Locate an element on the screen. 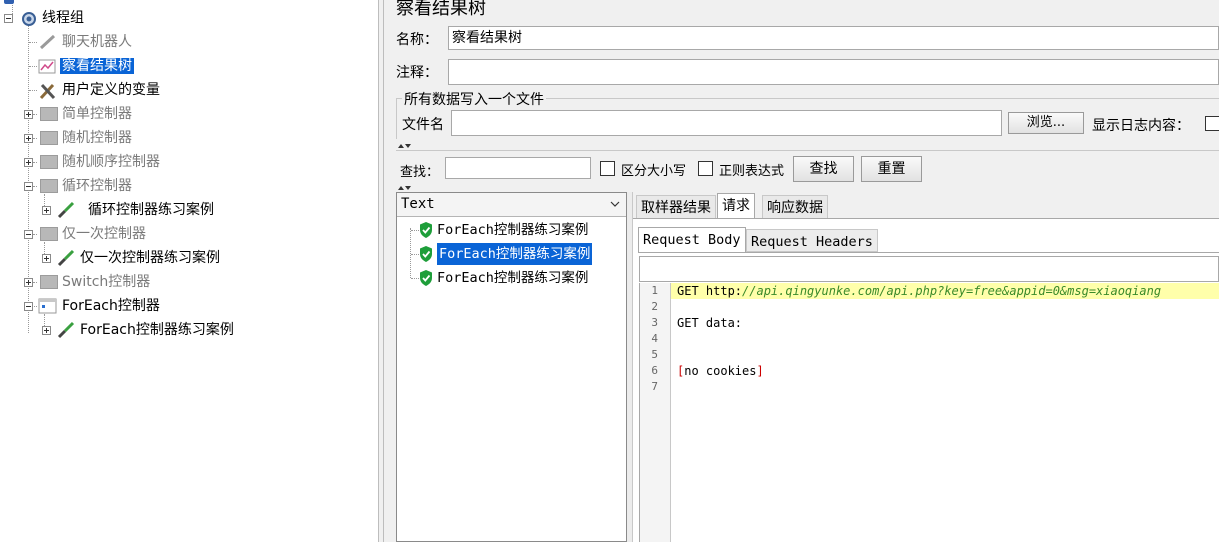 The image size is (1219, 542). test-plan-icon is located at coordinates (9, 2).